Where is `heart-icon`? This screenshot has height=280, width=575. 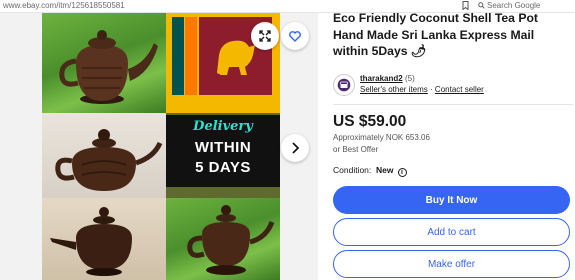
heart-icon is located at coordinates (295, 36).